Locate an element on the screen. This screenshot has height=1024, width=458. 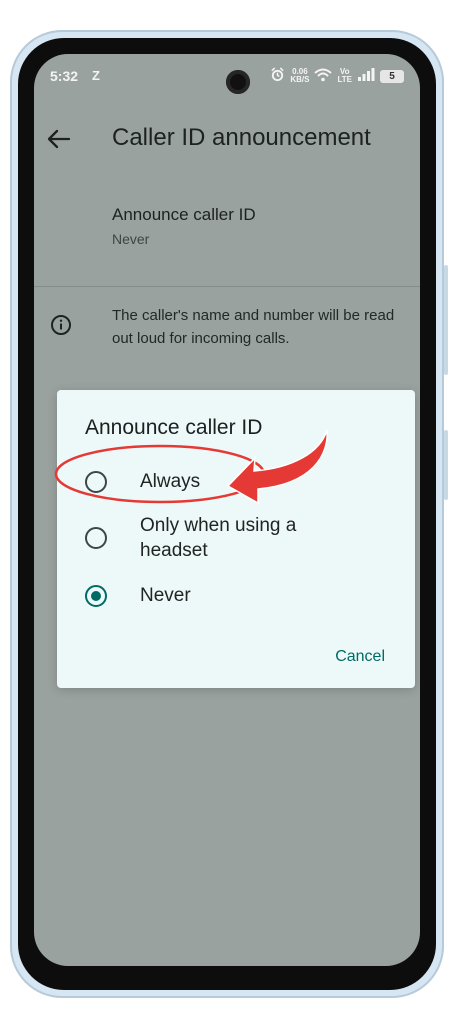
option-never: Never is located at coordinates (235, 595).